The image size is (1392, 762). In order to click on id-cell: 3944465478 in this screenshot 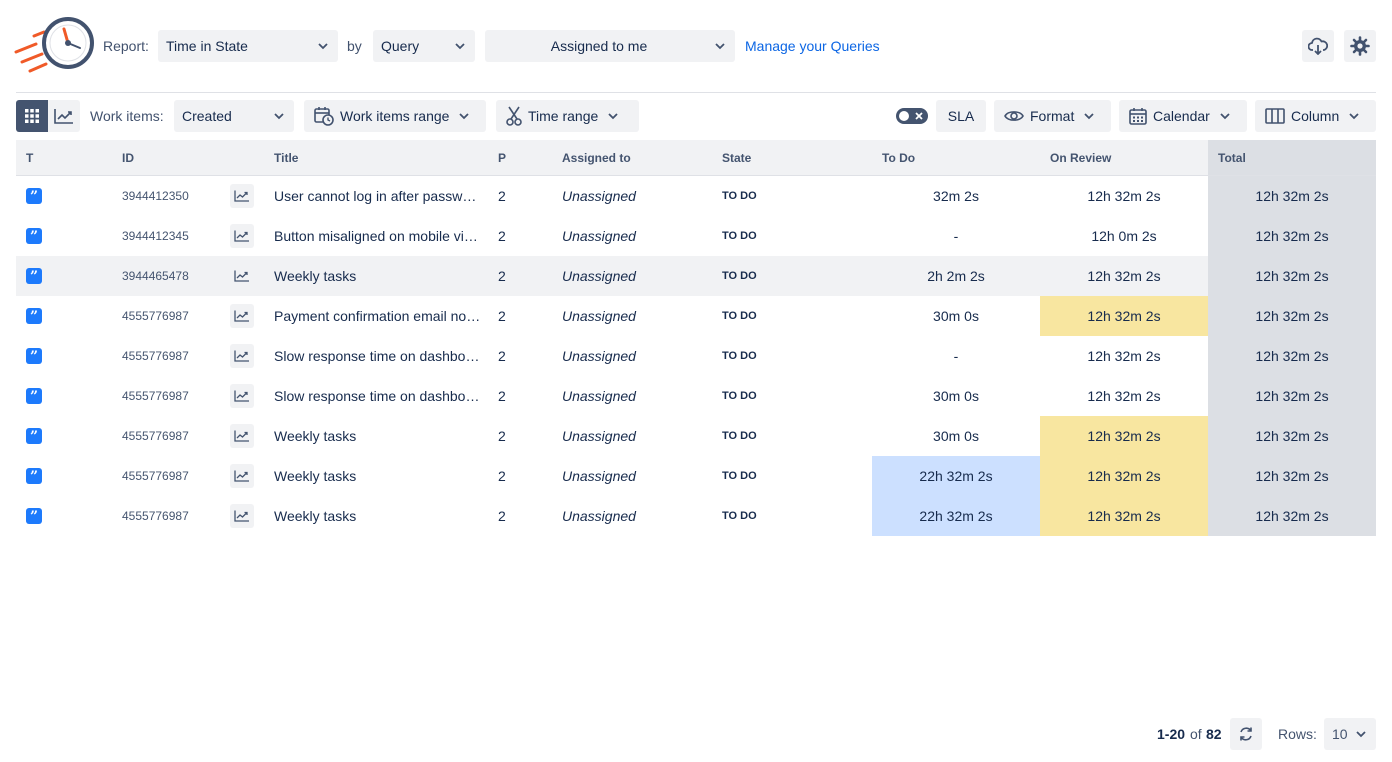, I will do `click(172, 276)`.